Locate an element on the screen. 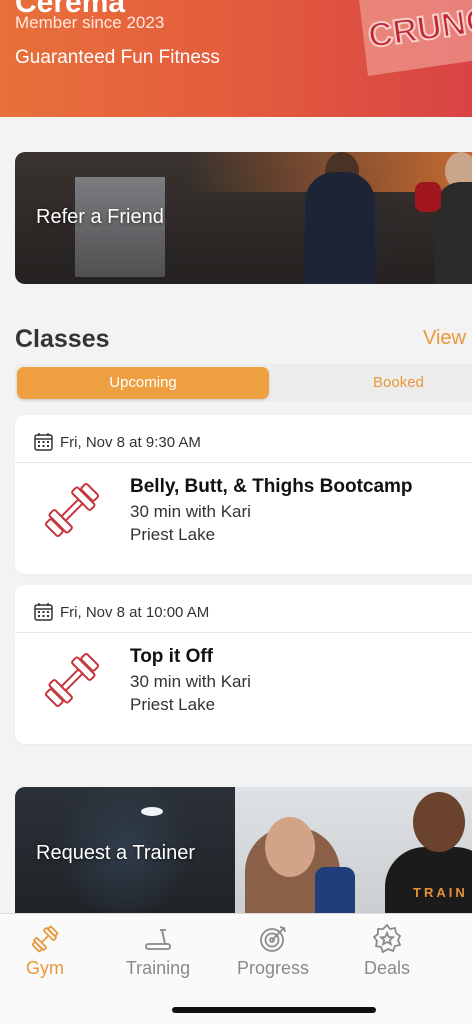 Image resolution: width=472 pixels, height=1024 pixels. tab-gym: Gym is located at coordinates (52, 959).